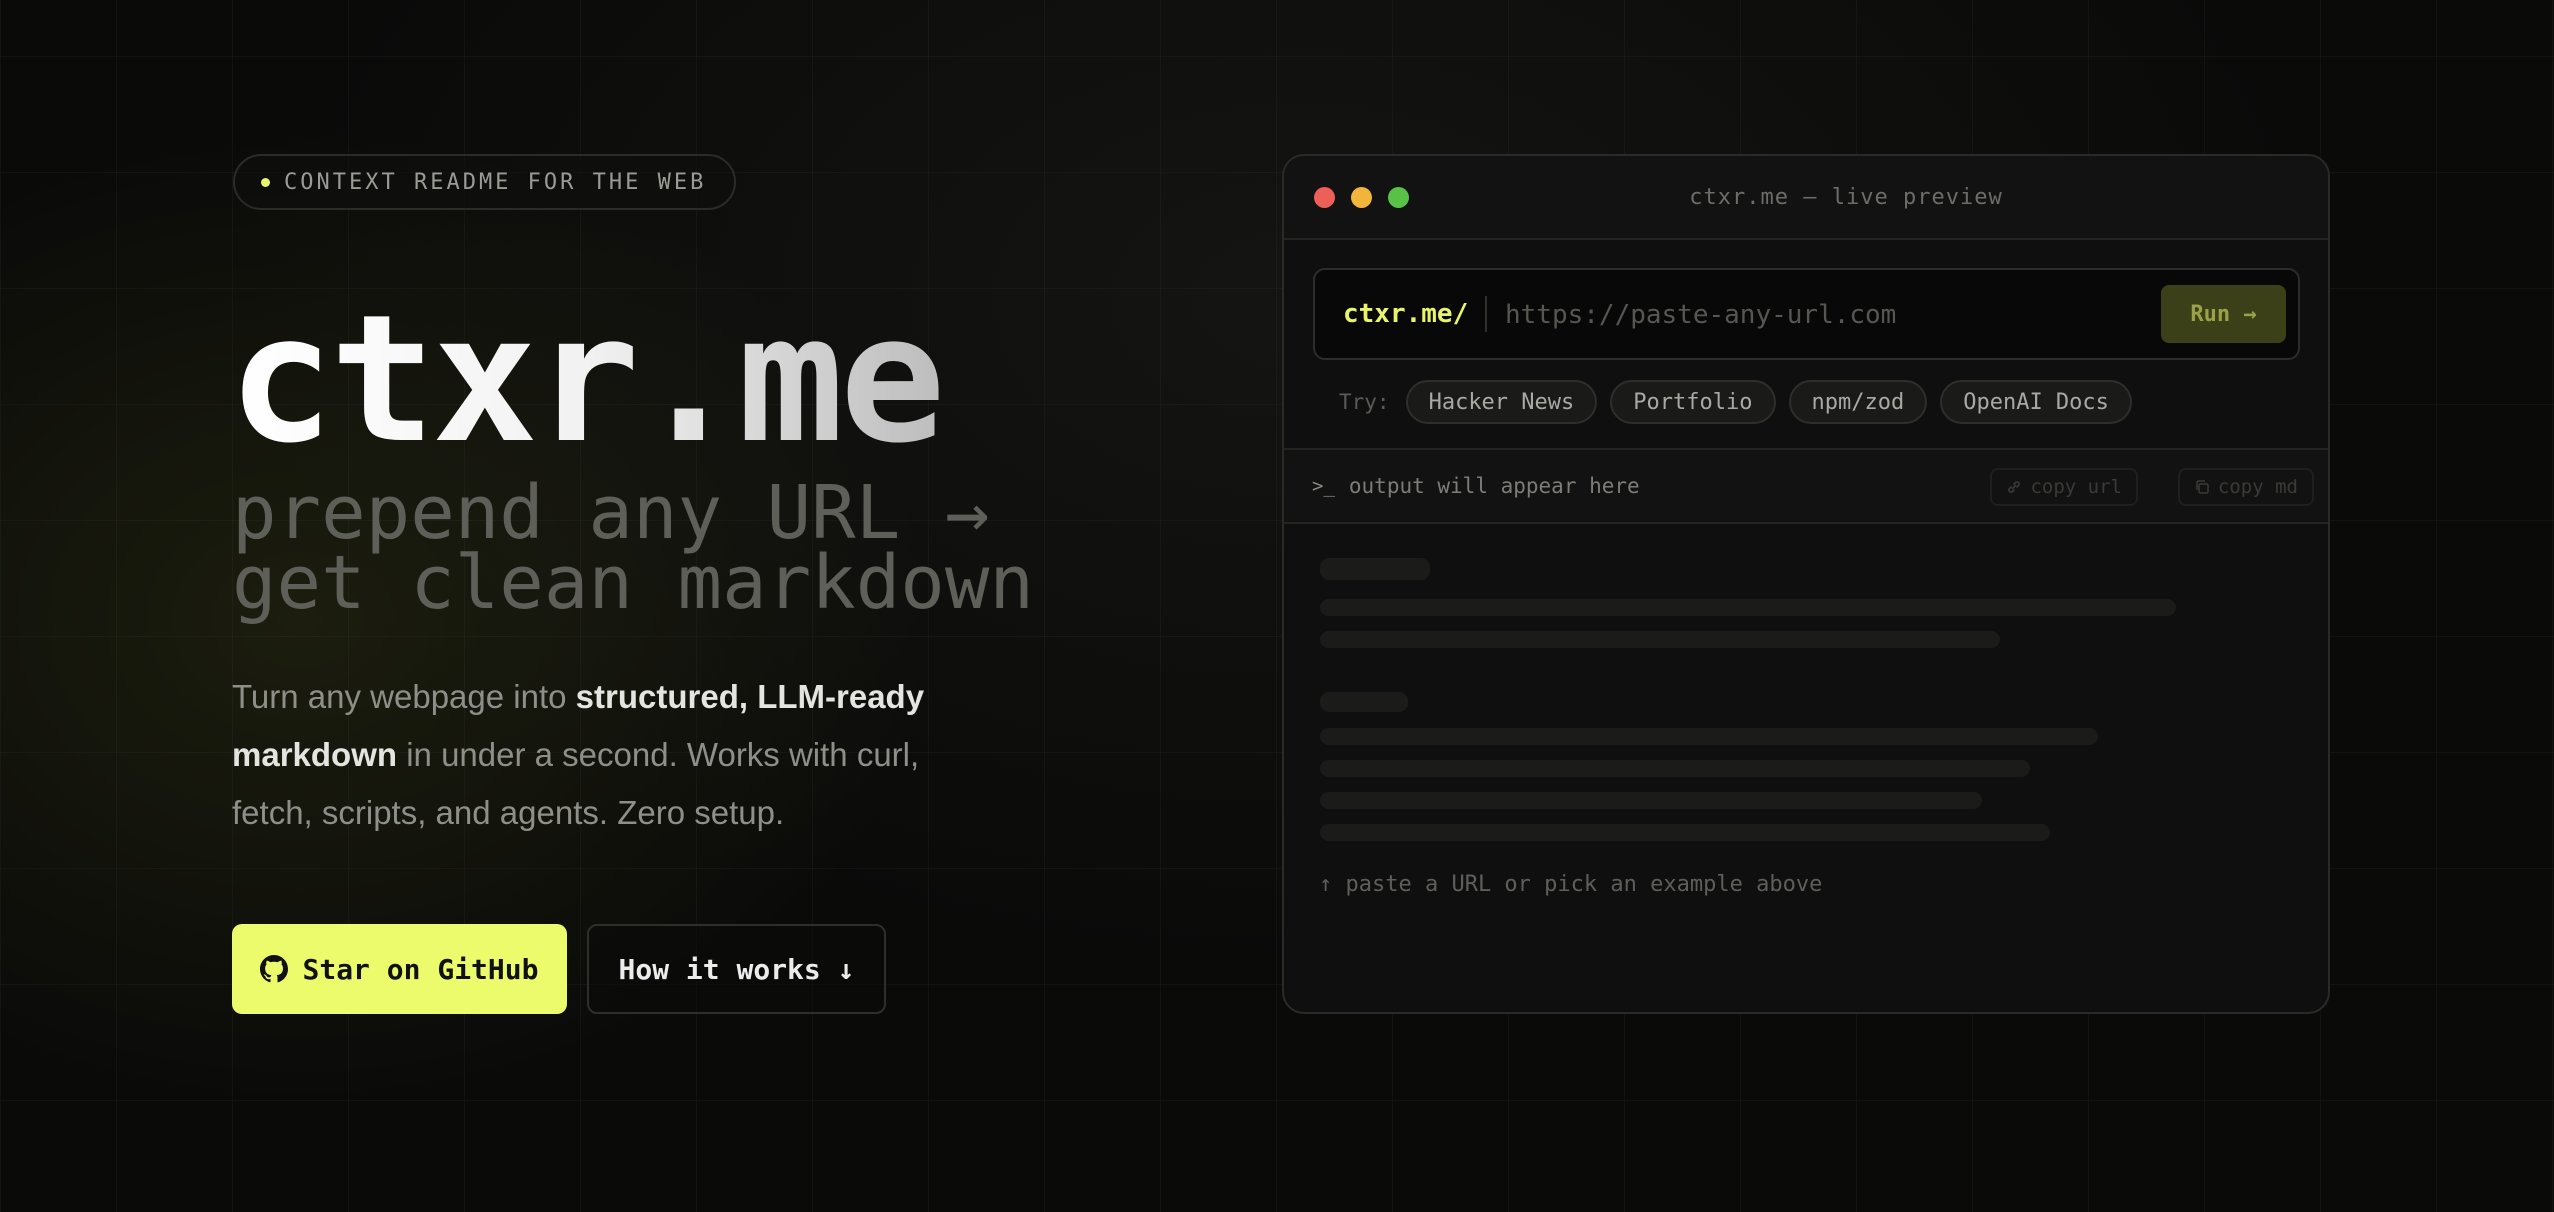 Image resolution: width=2554 pixels, height=1212 pixels. What do you see at coordinates (1406, 314) in the screenshot?
I see `url-prefix: ctxr.me/` at bounding box center [1406, 314].